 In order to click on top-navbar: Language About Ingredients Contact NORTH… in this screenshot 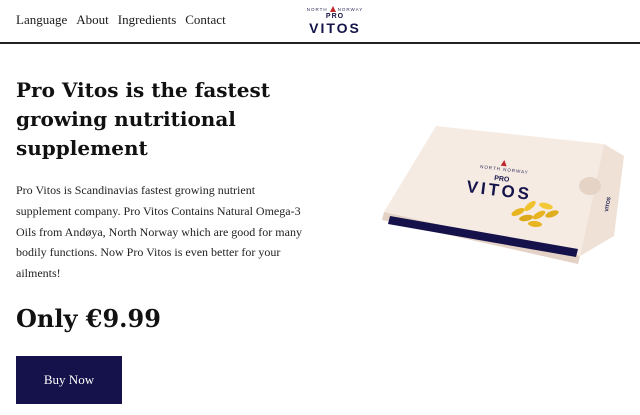, I will do `click(320, 22)`.